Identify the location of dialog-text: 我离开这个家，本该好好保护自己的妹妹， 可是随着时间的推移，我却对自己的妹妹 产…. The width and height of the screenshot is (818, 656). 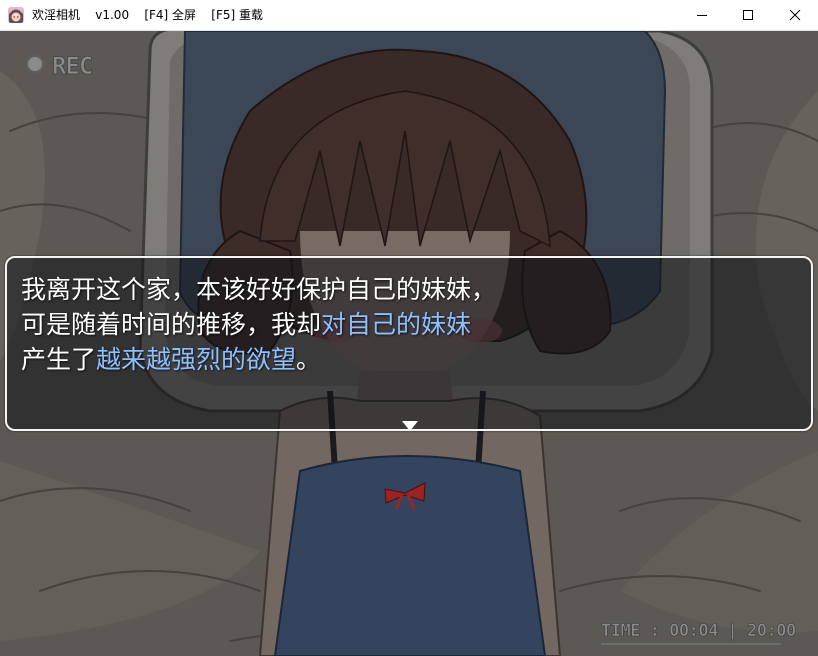
(258, 324).